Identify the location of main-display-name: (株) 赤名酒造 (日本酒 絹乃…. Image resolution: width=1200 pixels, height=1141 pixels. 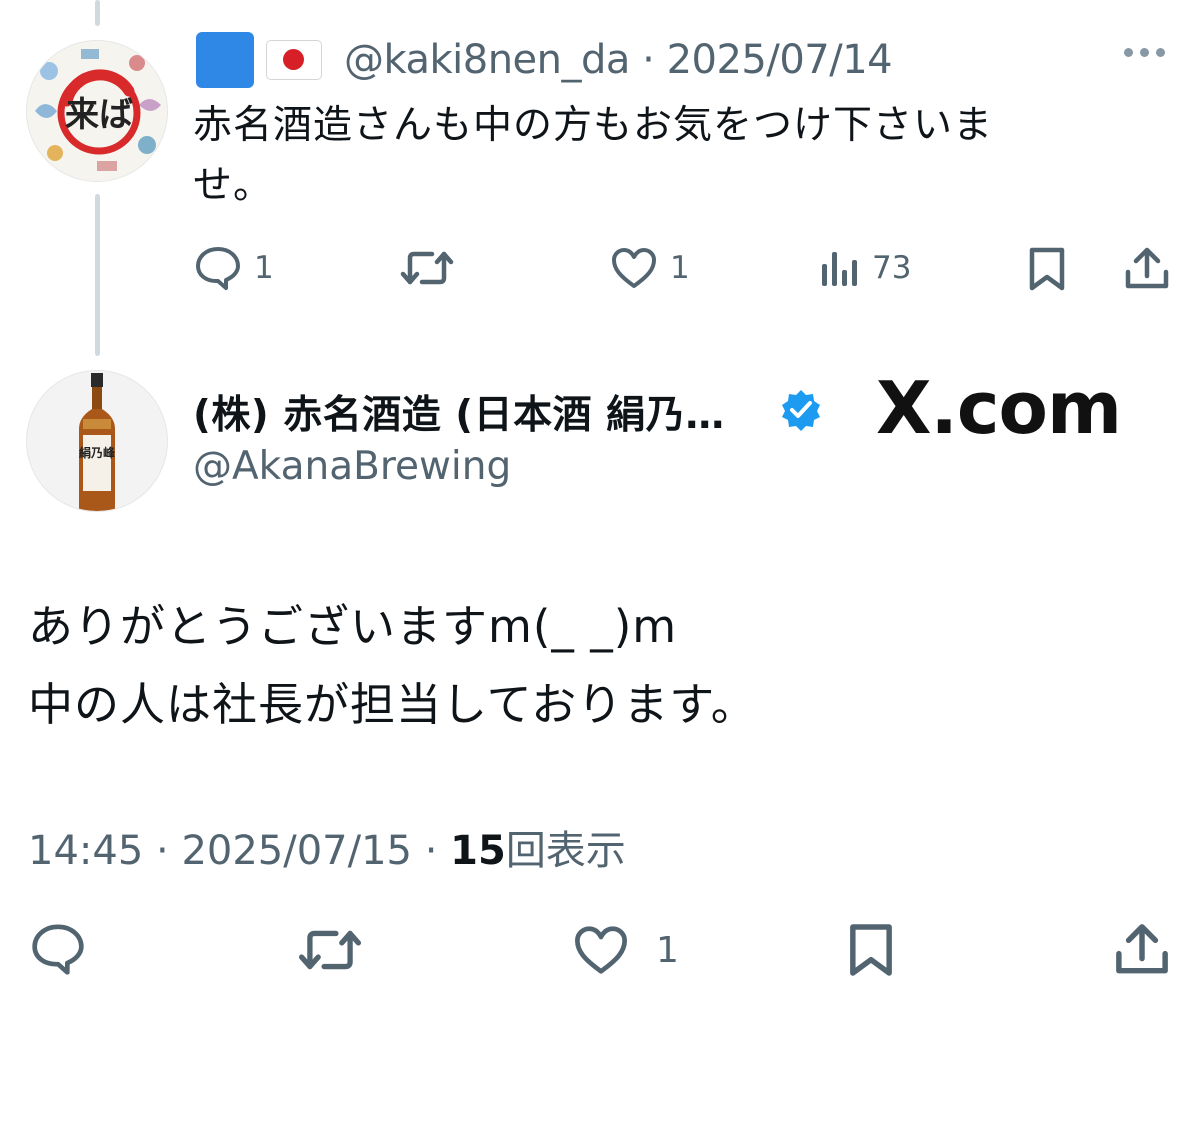
(459, 412).